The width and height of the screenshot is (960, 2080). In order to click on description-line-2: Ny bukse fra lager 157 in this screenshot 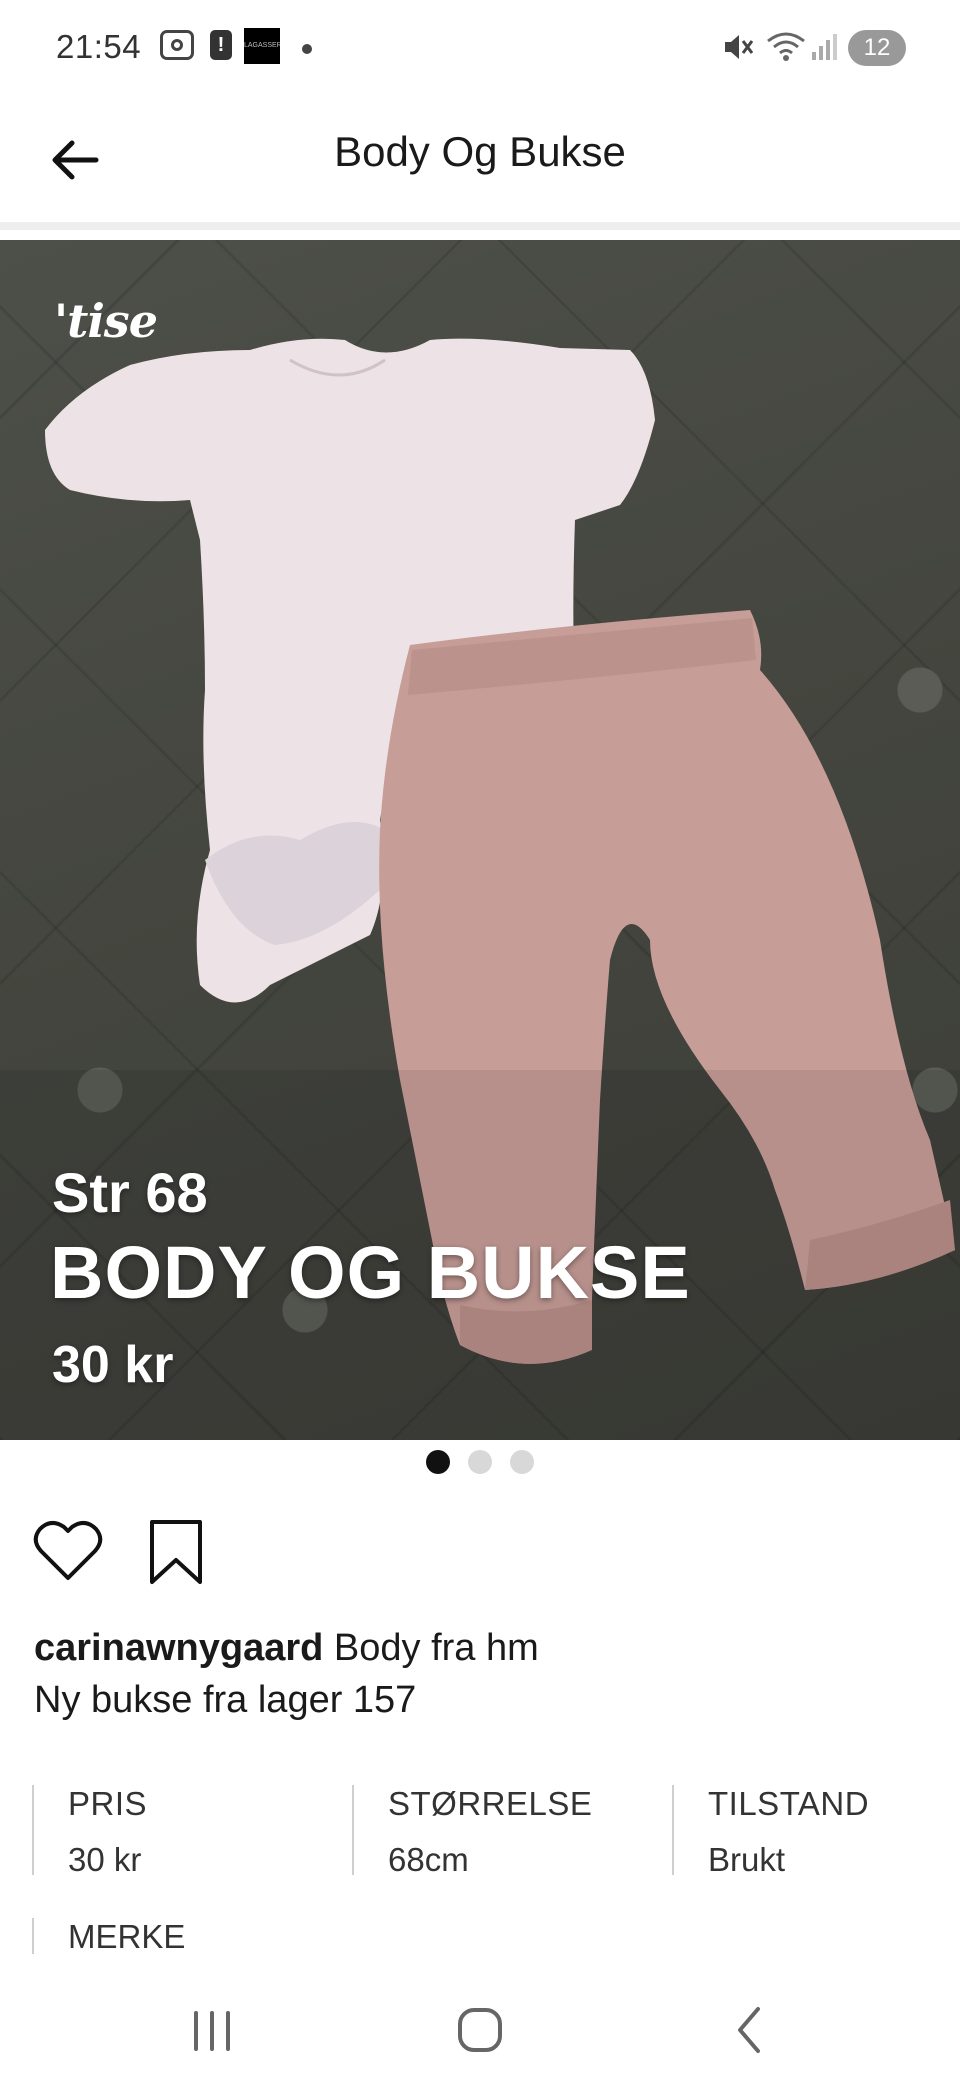, I will do `click(225, 1700)`.